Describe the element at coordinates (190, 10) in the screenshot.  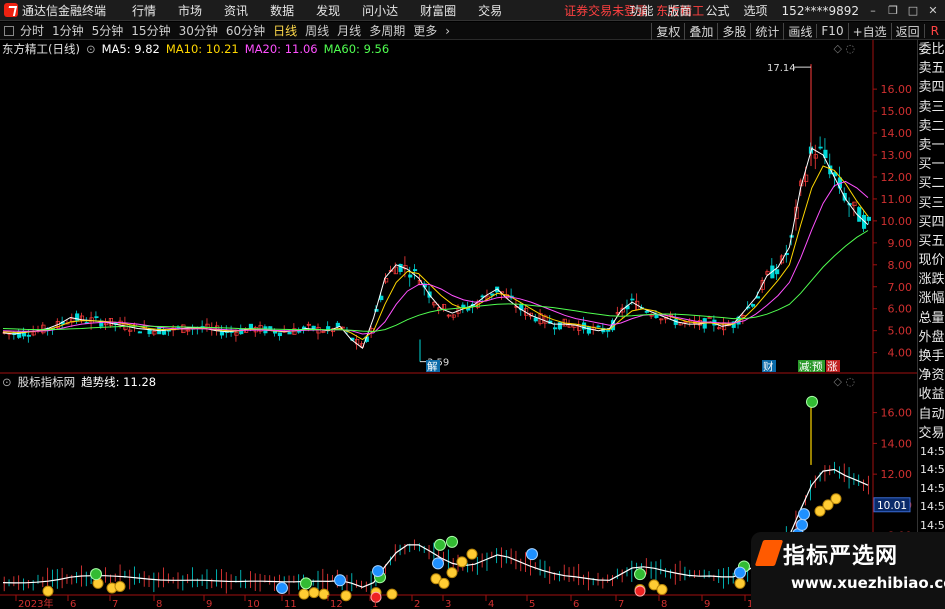
I see `menu-item-market: 市场` at that location.